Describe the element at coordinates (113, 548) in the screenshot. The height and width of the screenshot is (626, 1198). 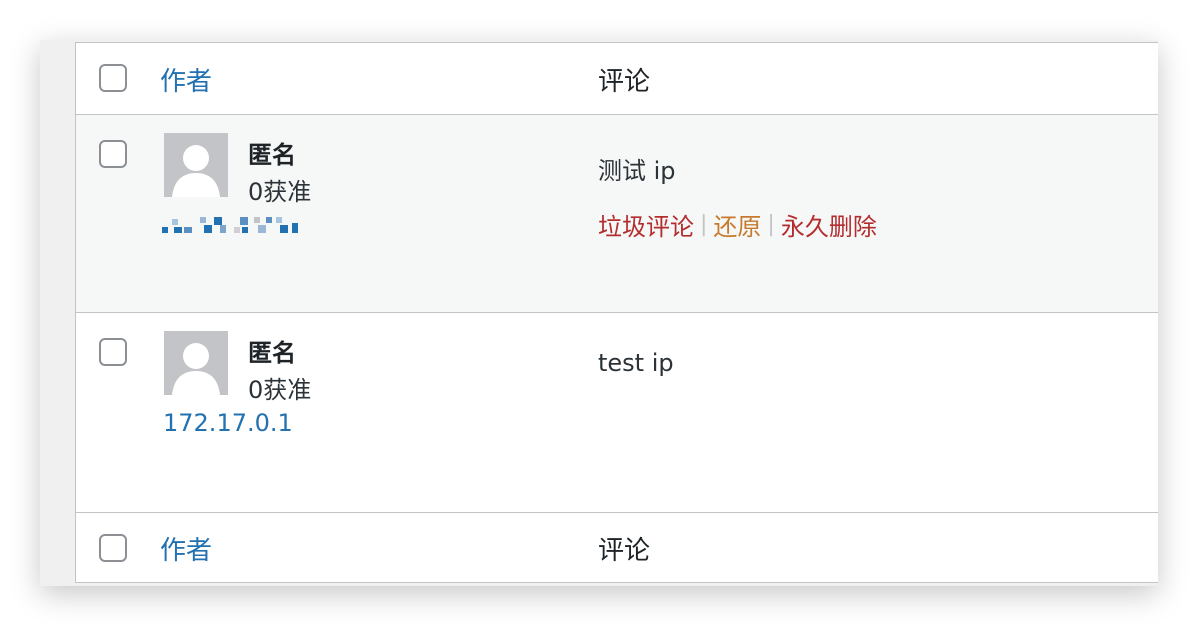
I see `select-all-checkbox-footer` at that location.